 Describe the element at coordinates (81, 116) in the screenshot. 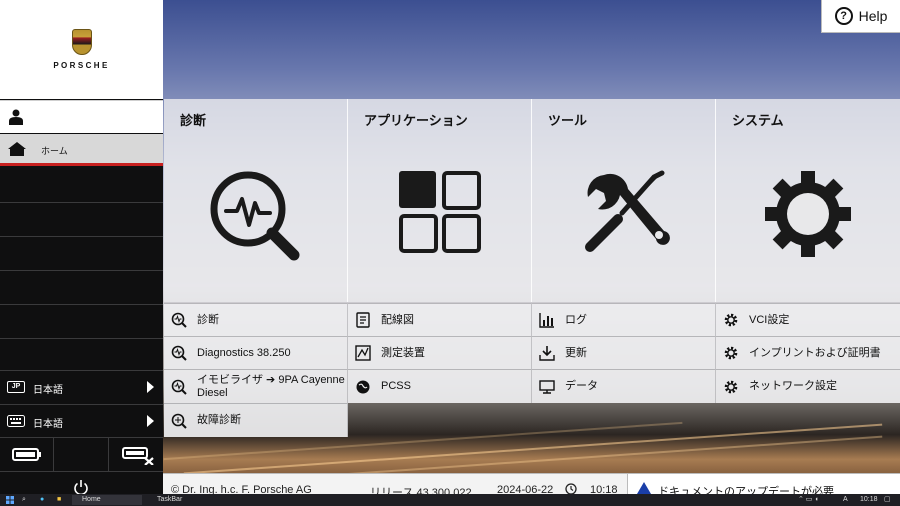

I see `user-button` at that location.